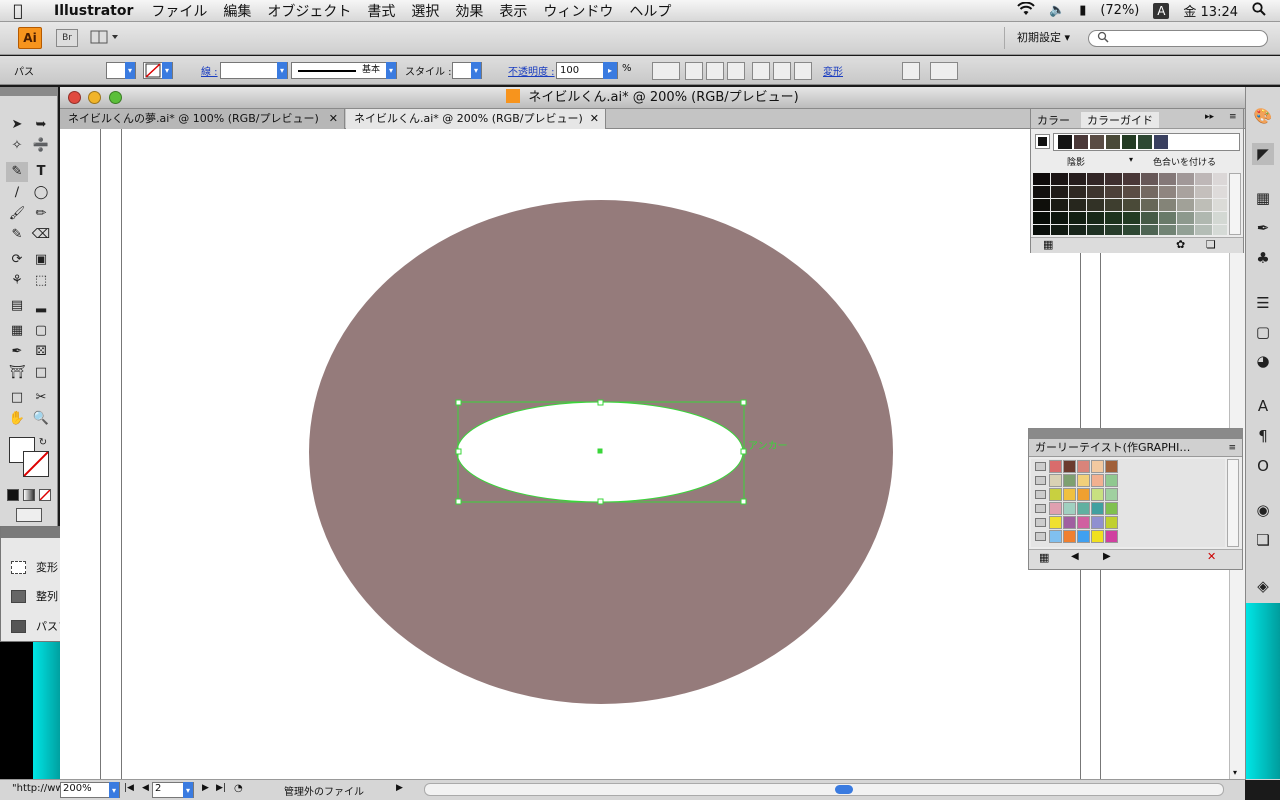  Describe the element at coordinates (41, 214) in the screenshot. I see `pencil-tool-icon: ✏` at that location.